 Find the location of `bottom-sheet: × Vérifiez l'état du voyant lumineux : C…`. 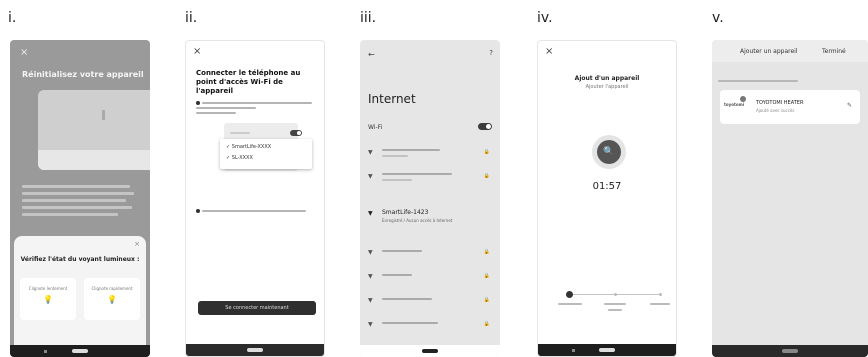

bottom-sheet: × Vérifiez l'état du voyant lumineux : C… is located at coordinates (80, 290).